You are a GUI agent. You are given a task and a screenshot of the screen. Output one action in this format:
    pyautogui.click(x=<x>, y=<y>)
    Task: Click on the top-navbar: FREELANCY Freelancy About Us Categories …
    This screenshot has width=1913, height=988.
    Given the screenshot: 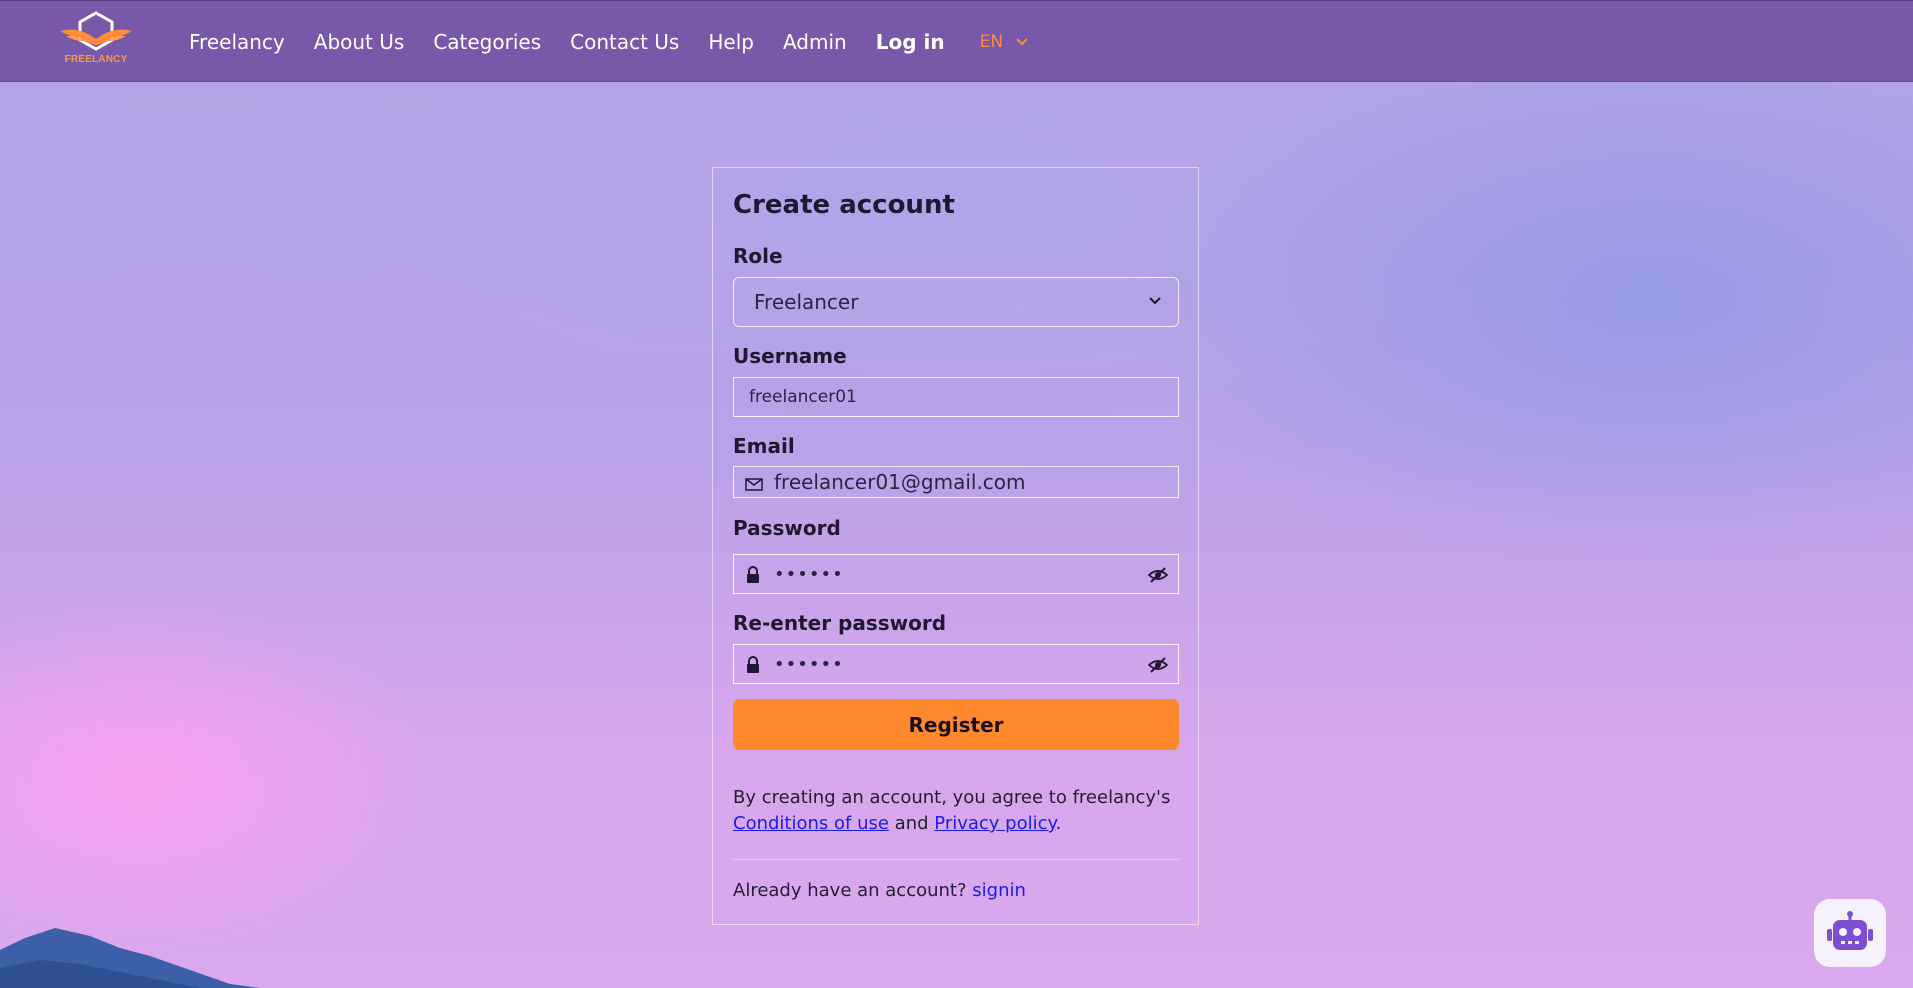 What is the action you would take?
    pyautogui.click(x=956, y=41)
    